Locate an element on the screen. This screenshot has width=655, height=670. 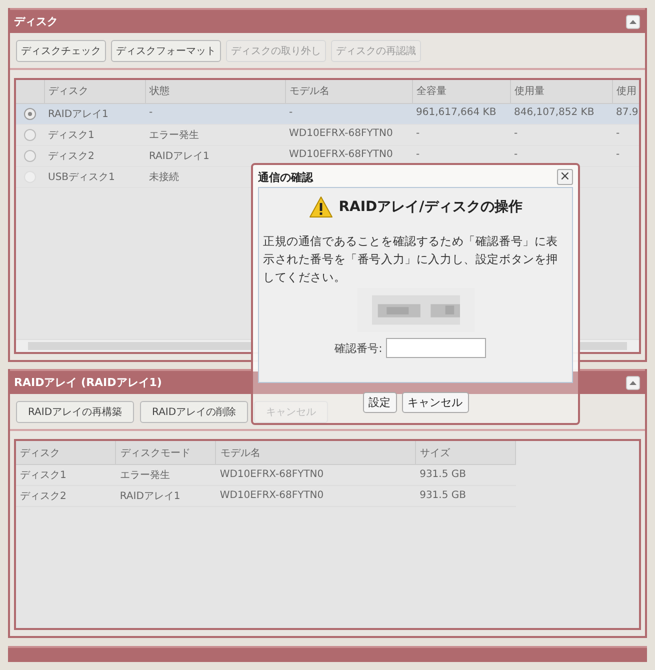
dialog-heading: RAIDアレイ/ディスクの操作 is located at coordinates (430, 207).